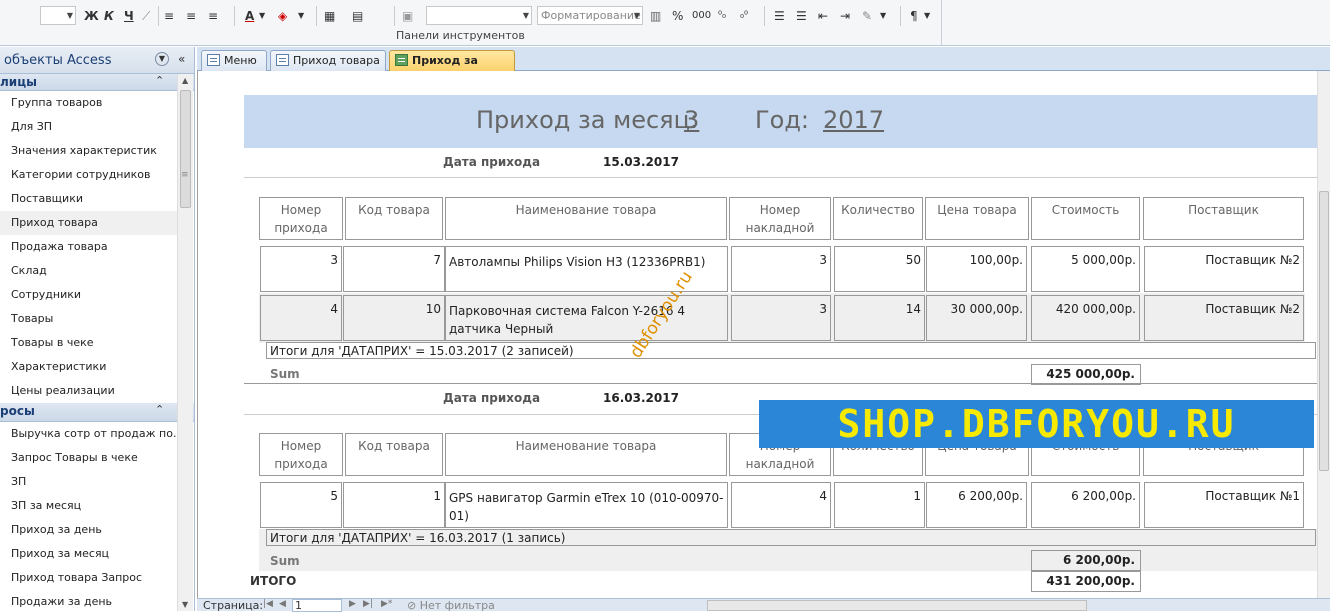 The width and height of the screenshot is (1330, 614). What do you see at coordinates (845, 16) in the screenshot?
I see `increase-indent-icon: ⇥` at bounding box center [845, 16].